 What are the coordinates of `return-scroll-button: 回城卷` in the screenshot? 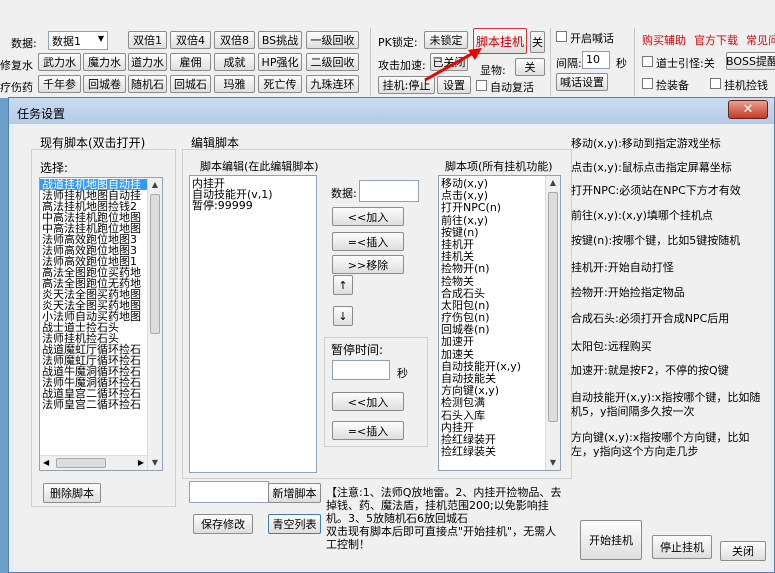 It's located at (104, 84).